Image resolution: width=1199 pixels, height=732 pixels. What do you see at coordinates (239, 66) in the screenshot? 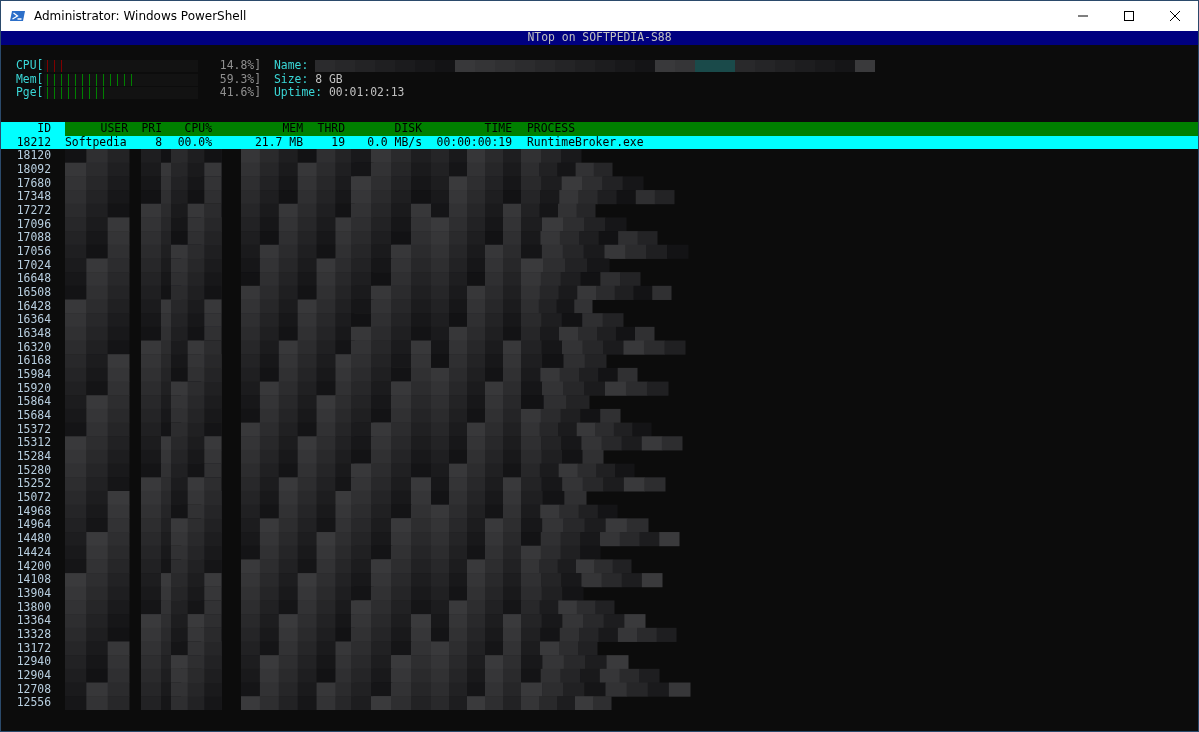
I see `meter-reading: 14.8%]` at bounding box center [239, 66].